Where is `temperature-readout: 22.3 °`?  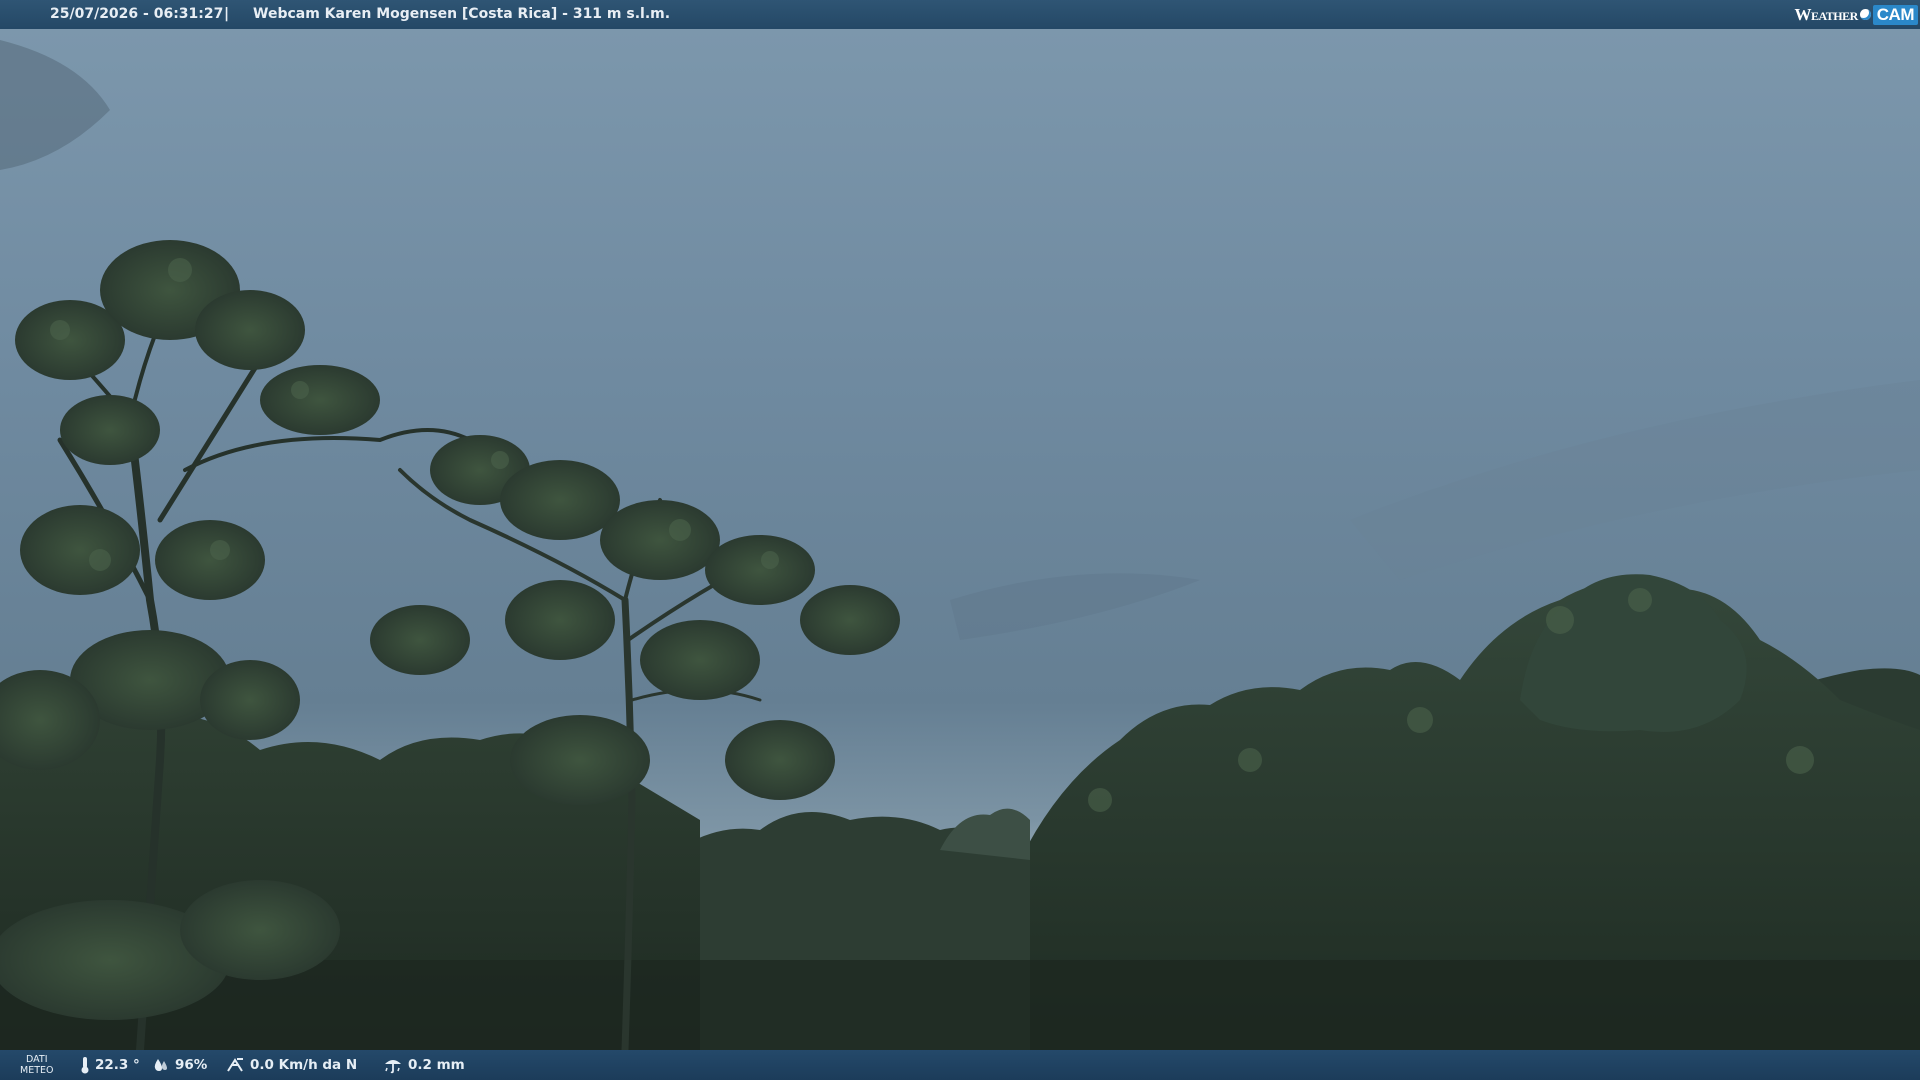 temperature-readout: 22.3 ° is located at coordinates (110, 1065).